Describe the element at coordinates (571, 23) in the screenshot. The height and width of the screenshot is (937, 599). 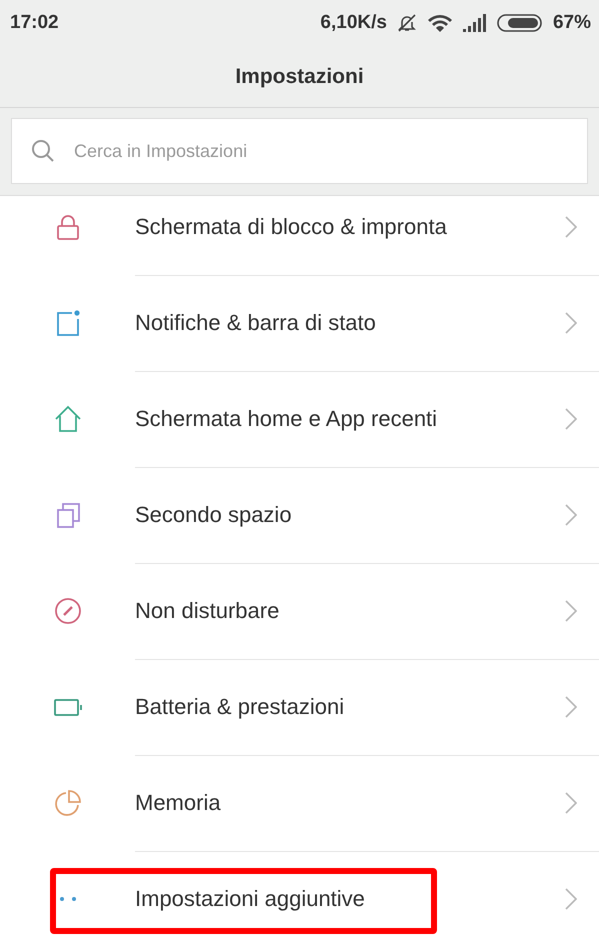
I see `battery-percent: 67%` at that location.